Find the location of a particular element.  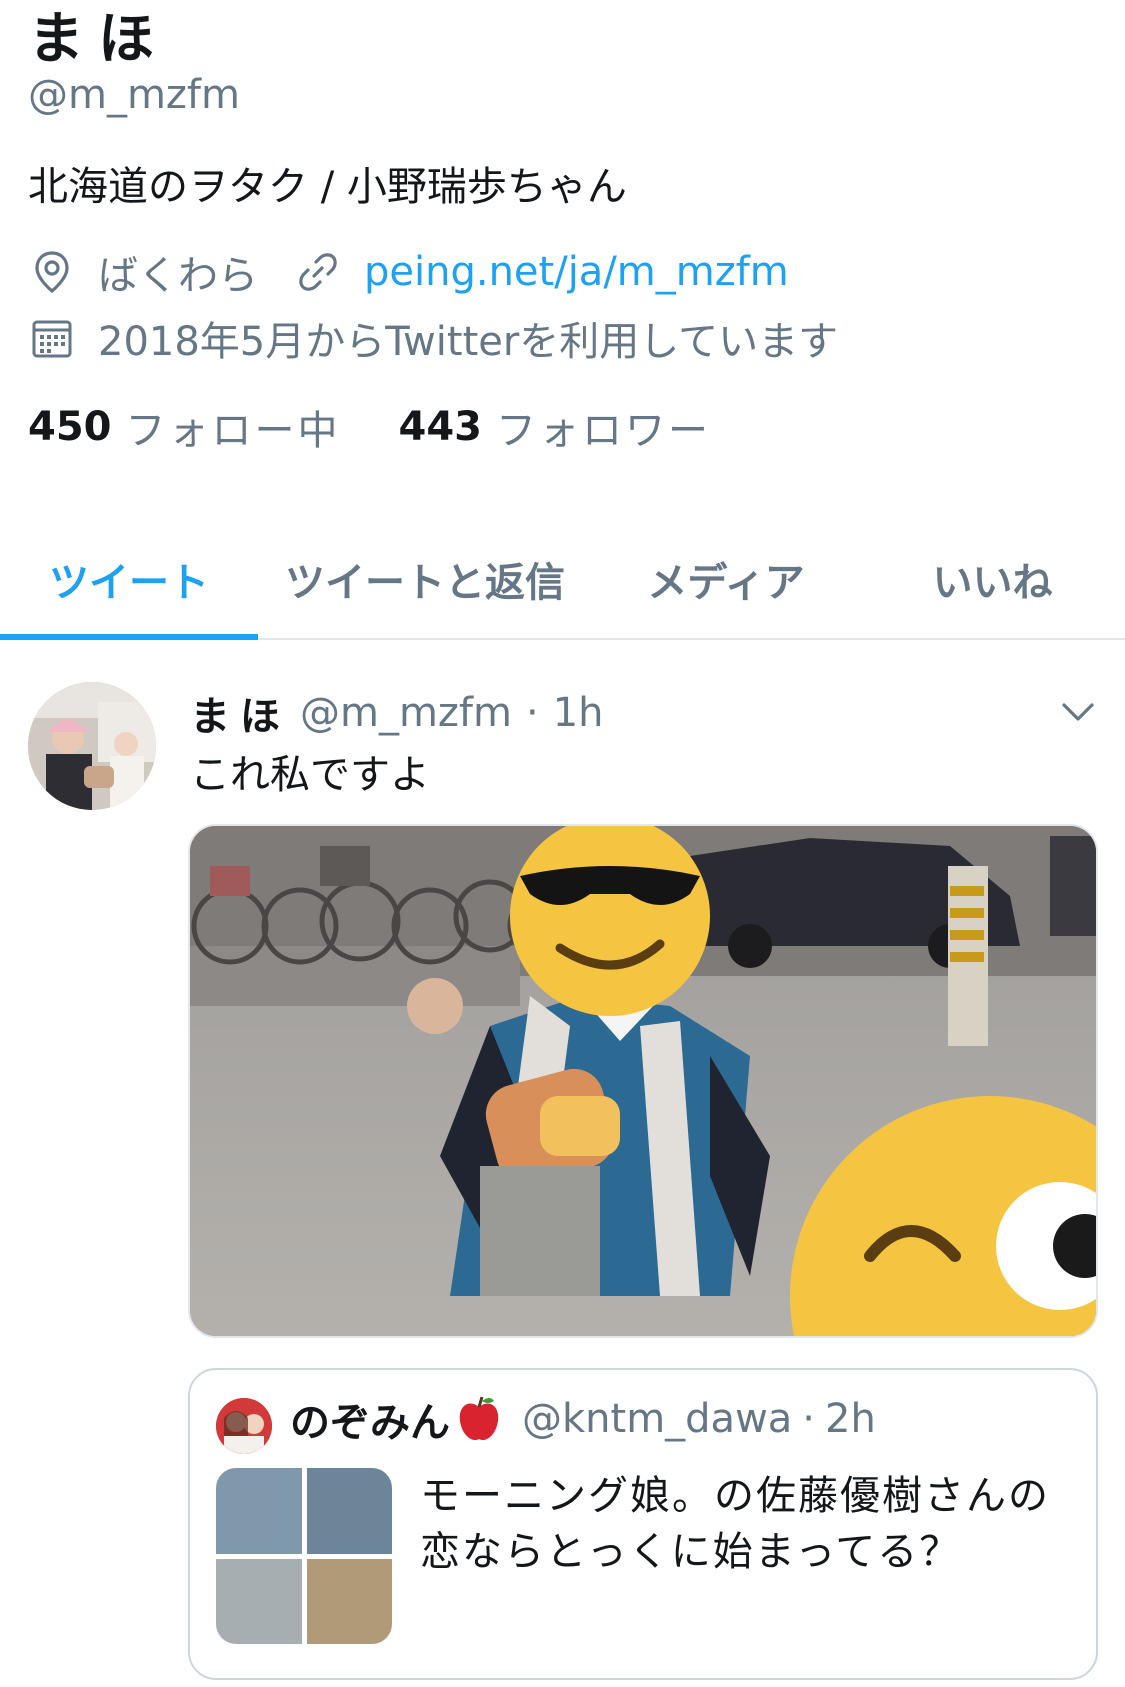

tab-media: メディア is located at coordinates (726, 579).